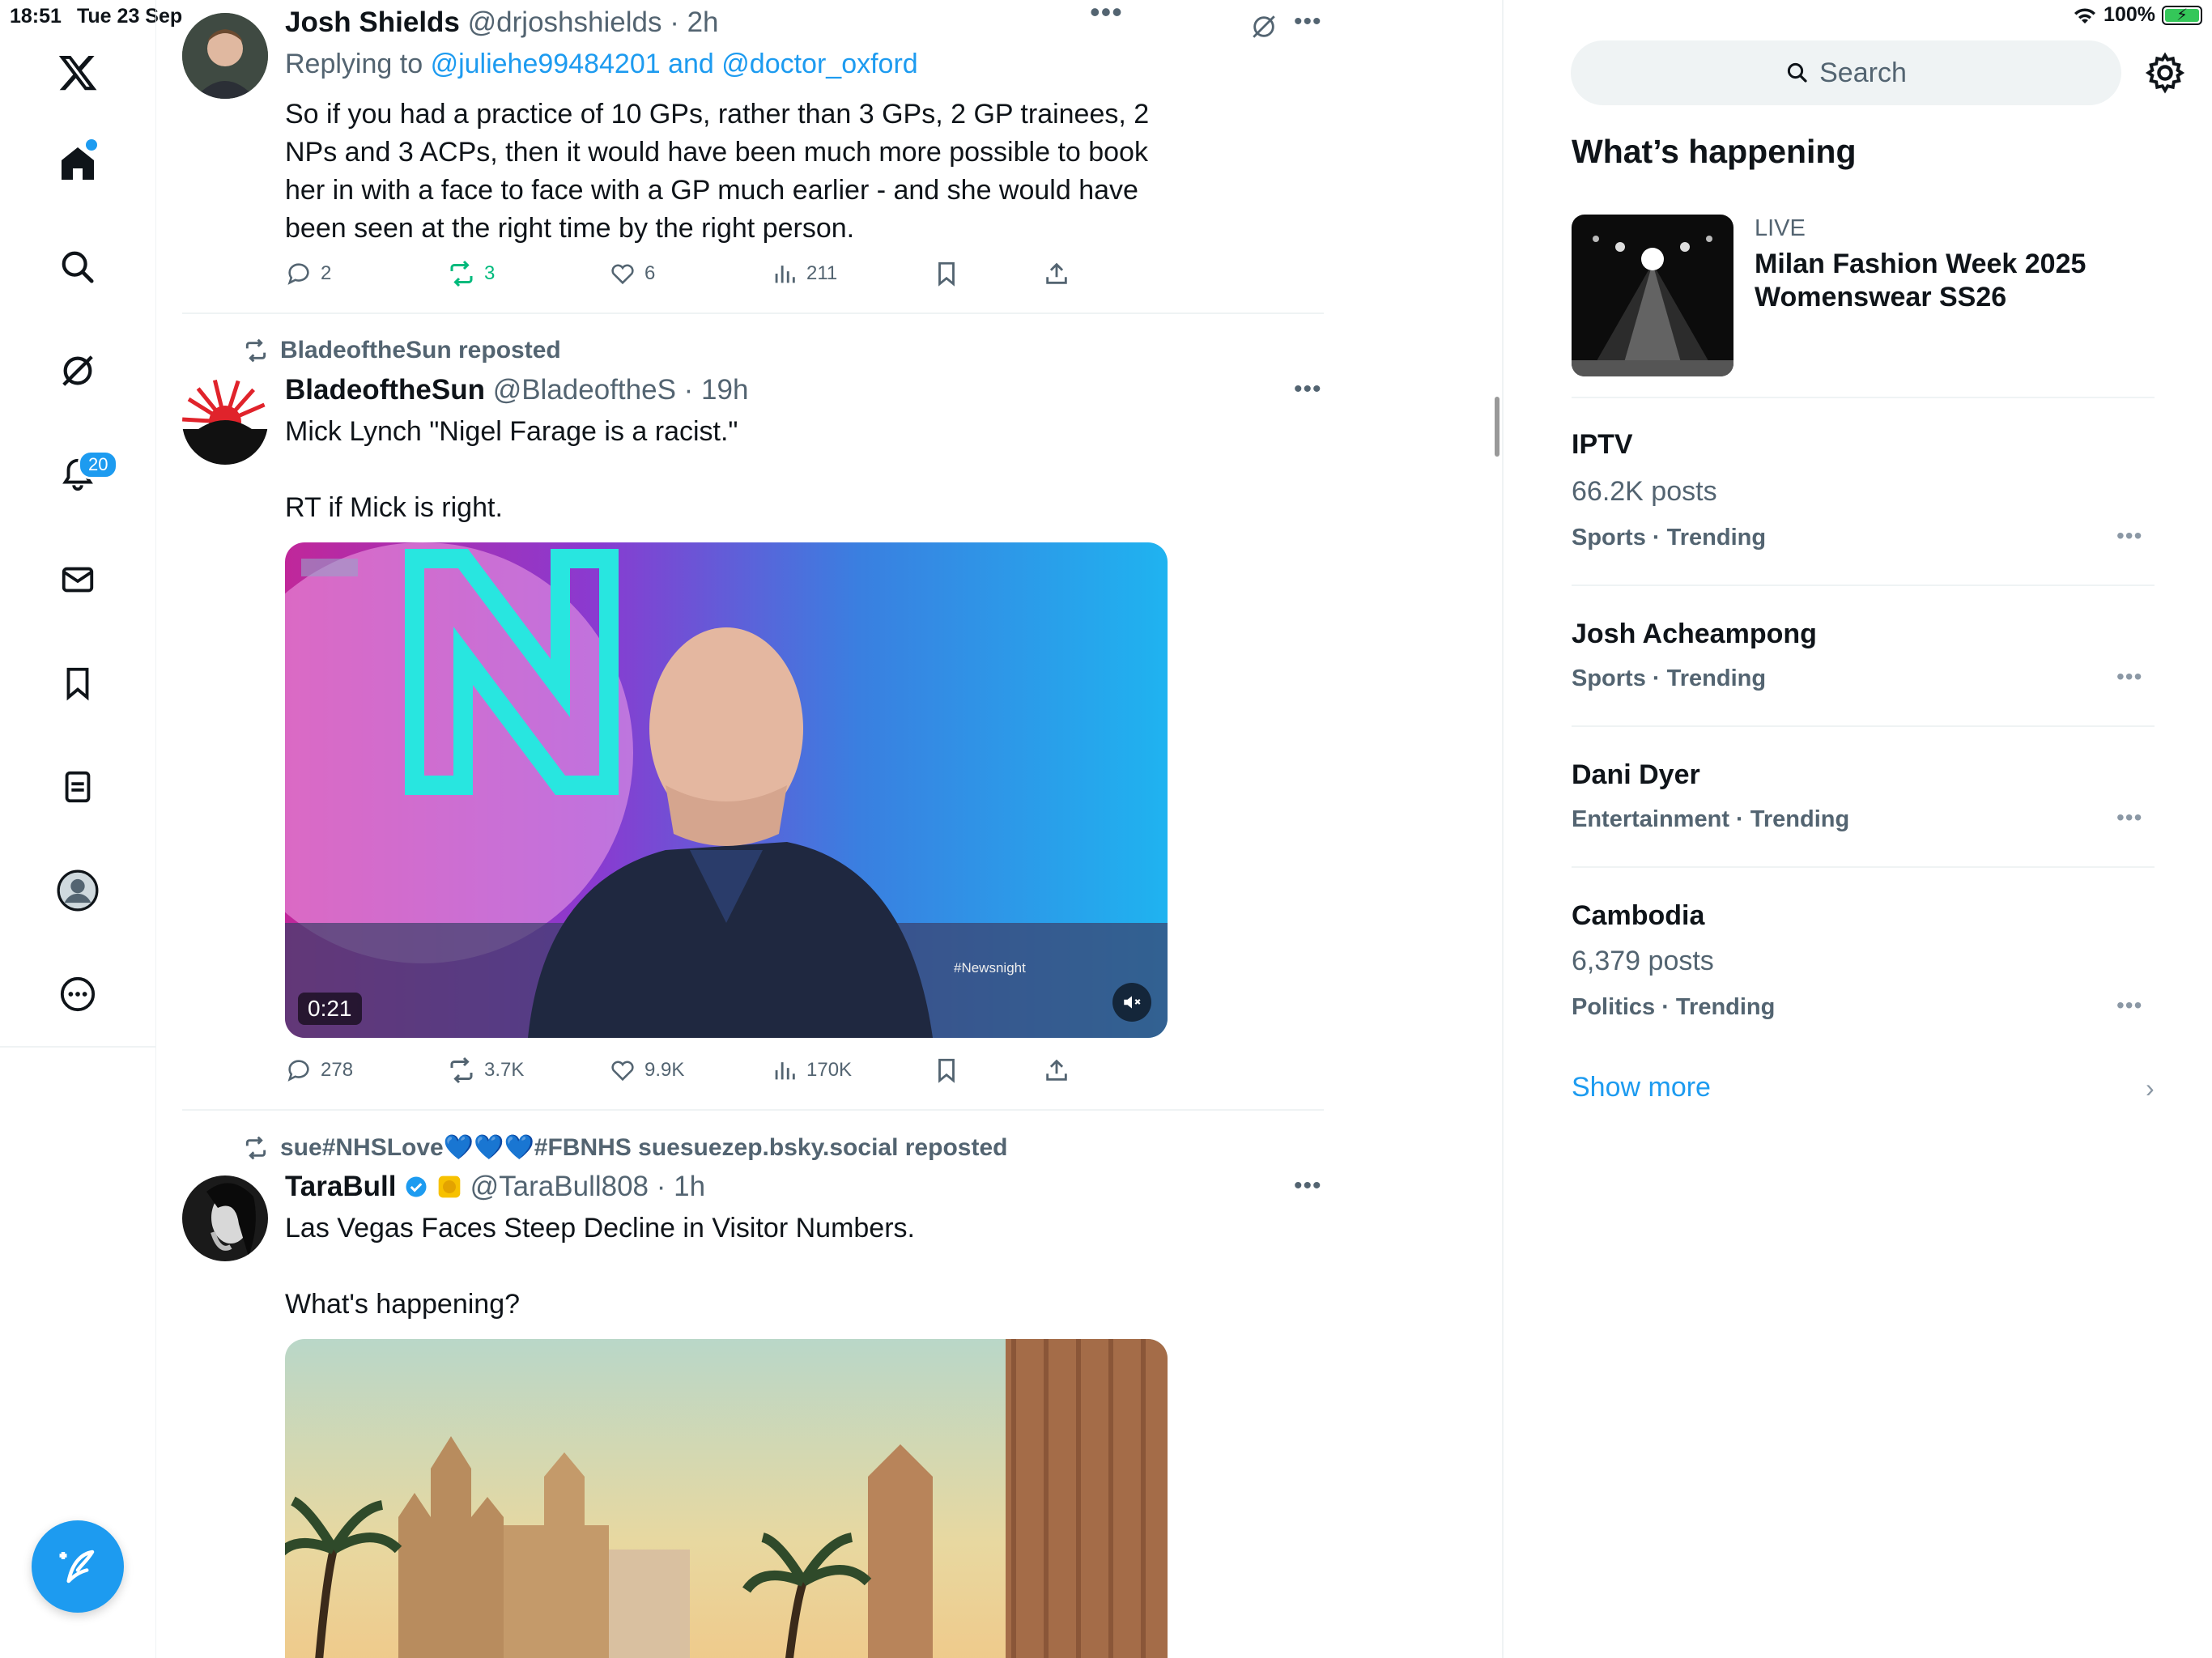 The width and height of the screenshot is (2212, 1658). Describe the element at coordinates (2165, 73) in the screenshot. I see `settings-button` at that location.